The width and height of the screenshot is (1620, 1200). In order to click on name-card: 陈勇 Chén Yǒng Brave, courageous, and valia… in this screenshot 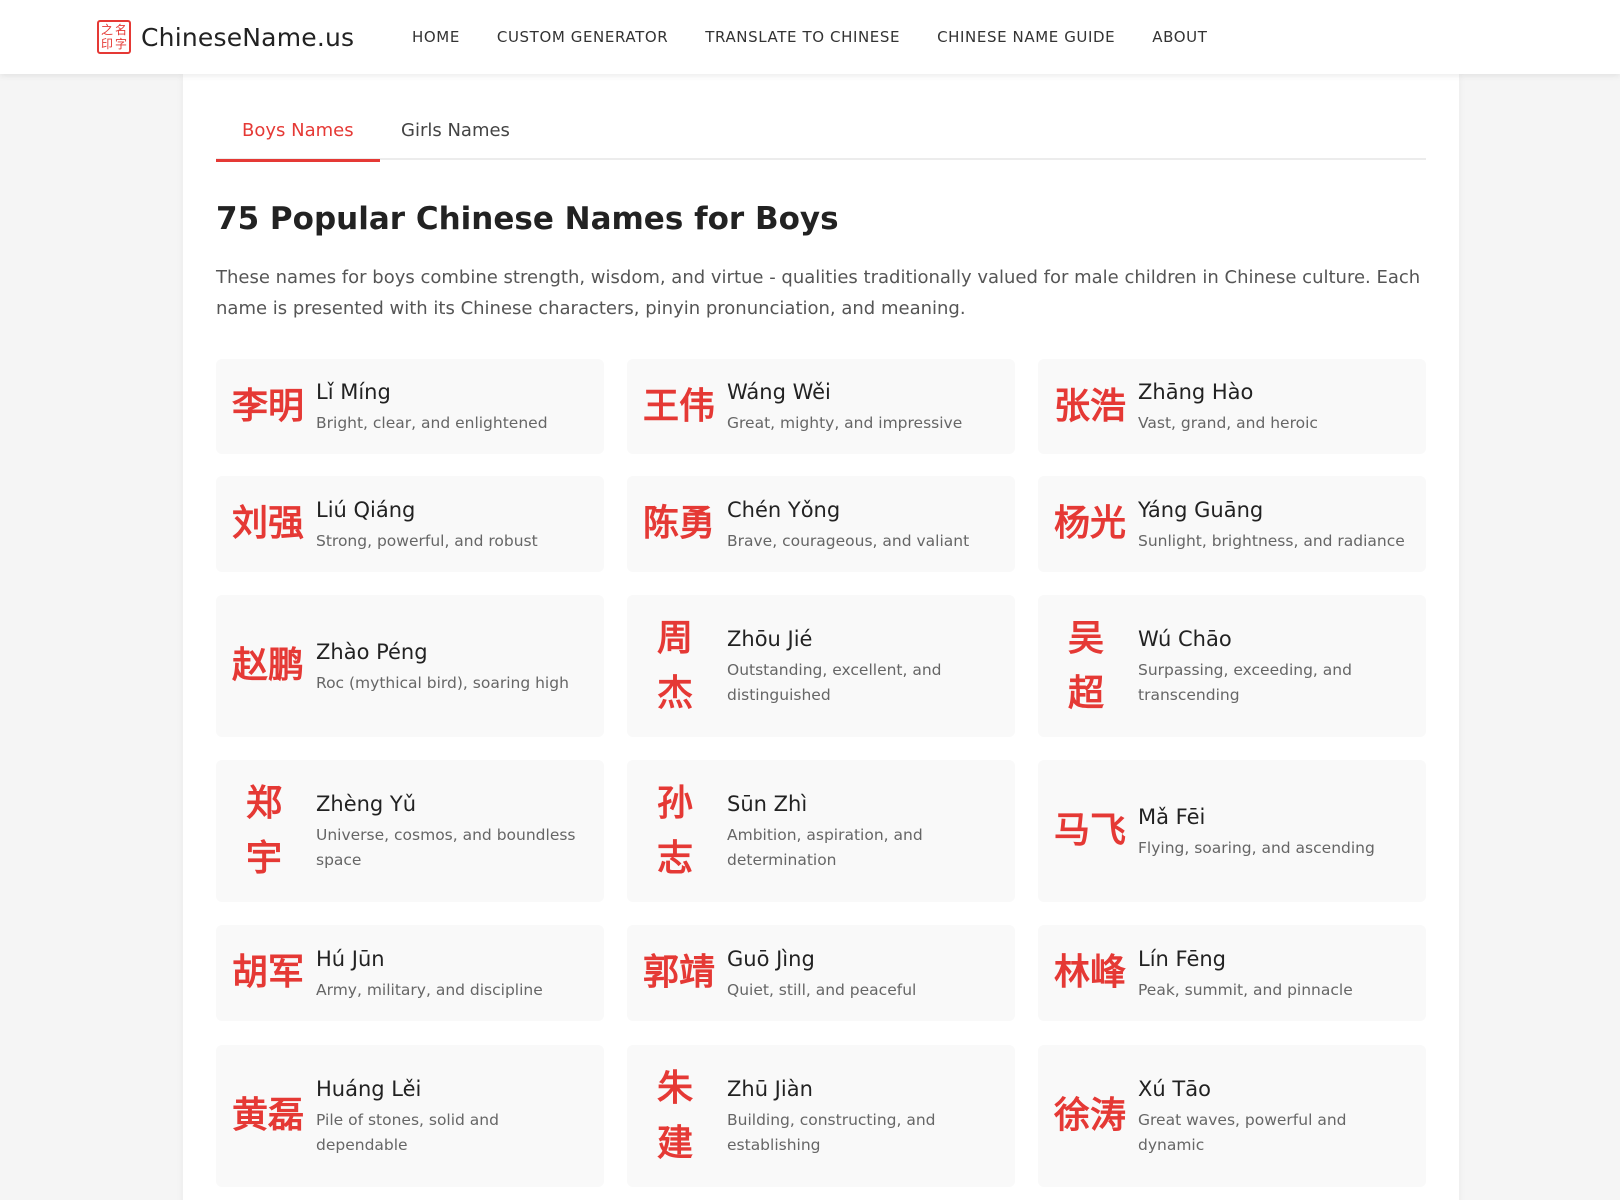, I will do `click(821, 524)`.